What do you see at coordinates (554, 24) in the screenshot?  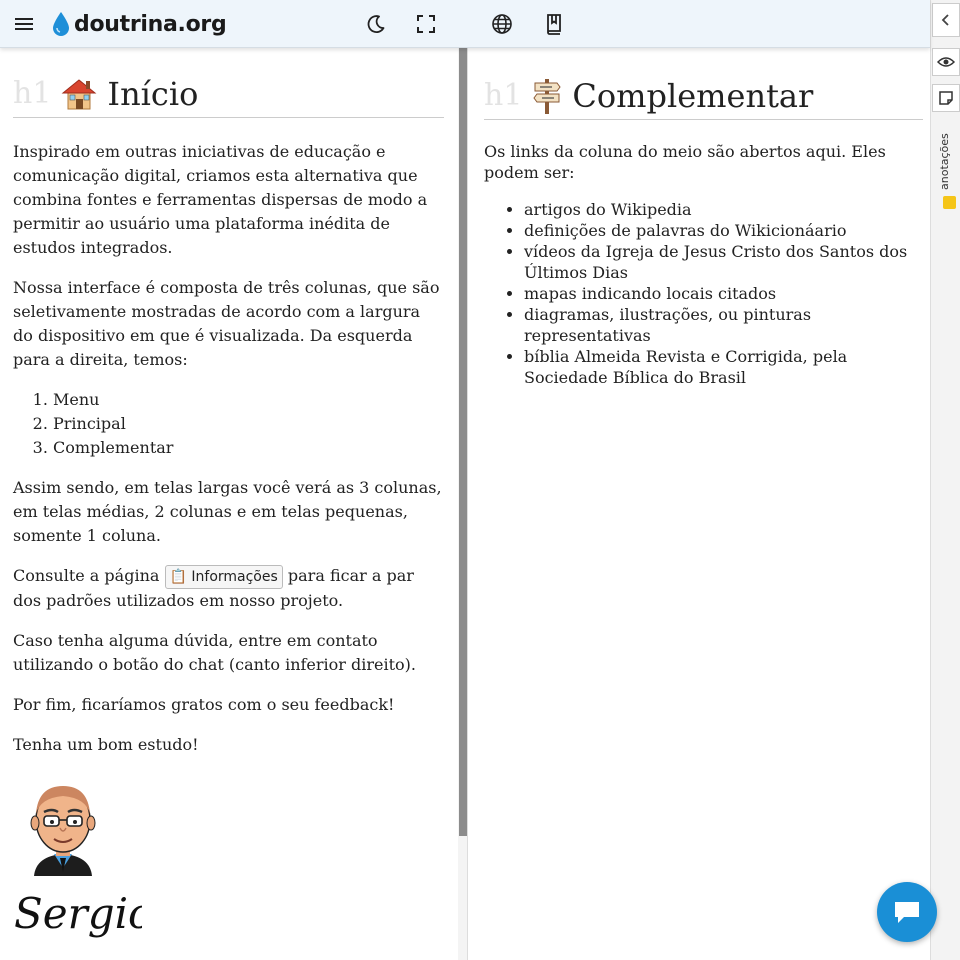 I see `book-icon` at bounding box center [554, 24].